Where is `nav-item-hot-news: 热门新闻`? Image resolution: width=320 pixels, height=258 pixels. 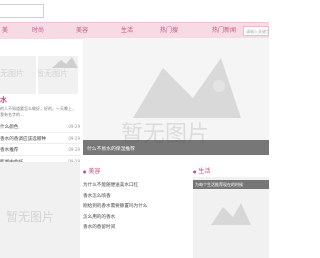
nav-item-hot-news: 热门新闻 is located at coordinates (224, 29).